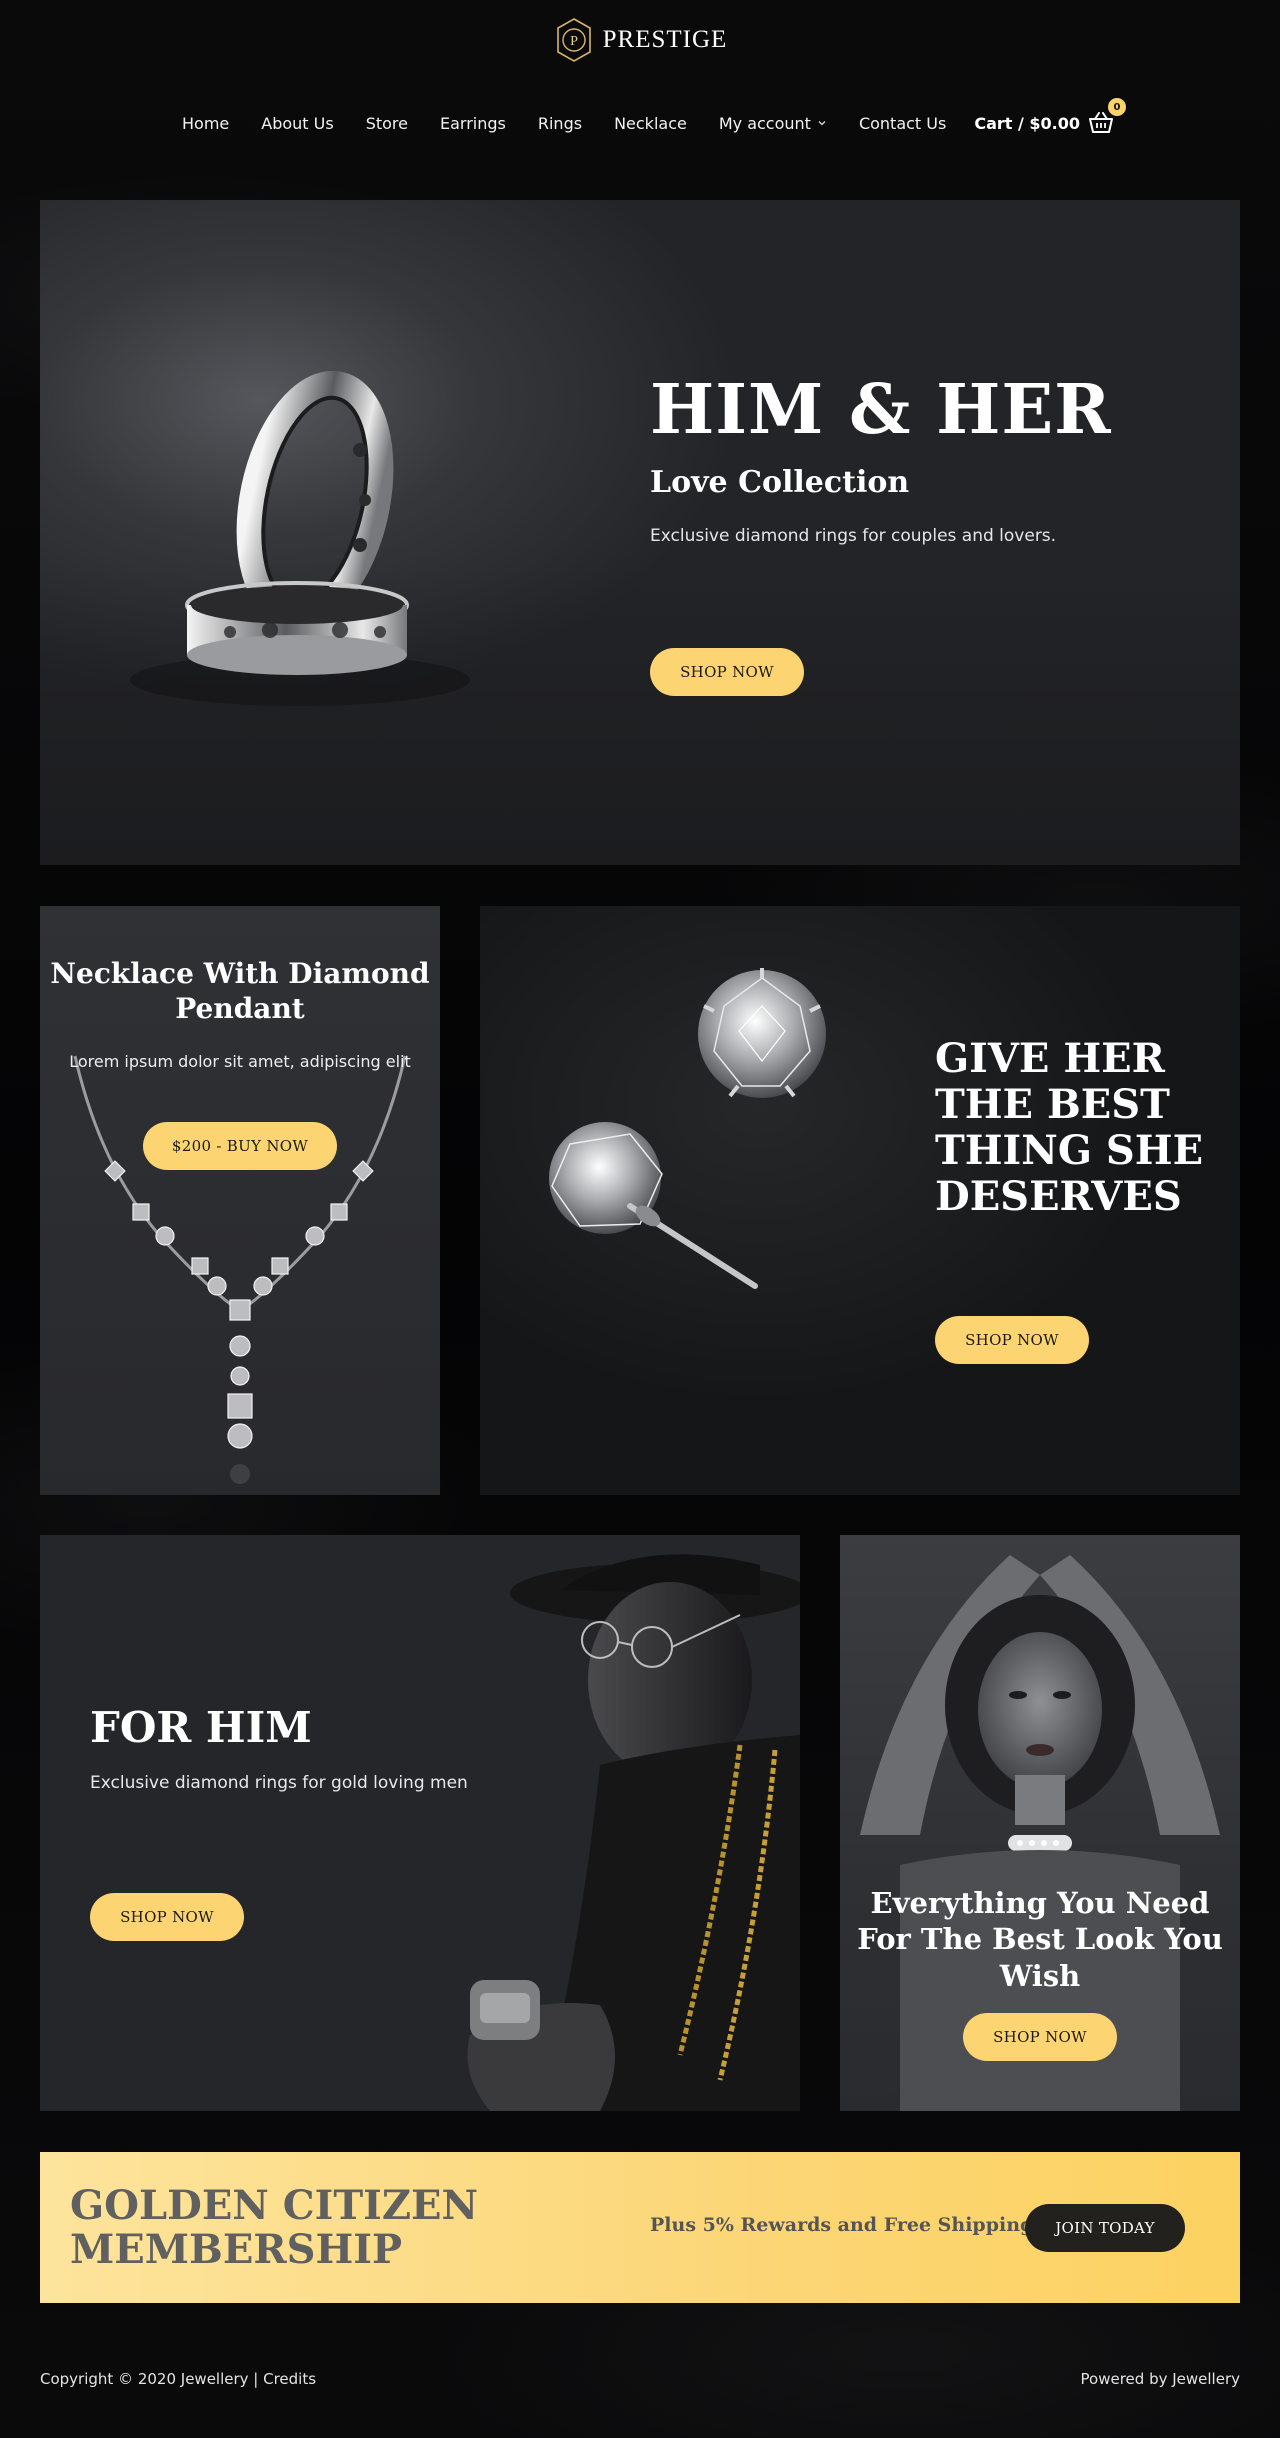  I want to click on nav-earrings: Earrings, so click(473, 123).